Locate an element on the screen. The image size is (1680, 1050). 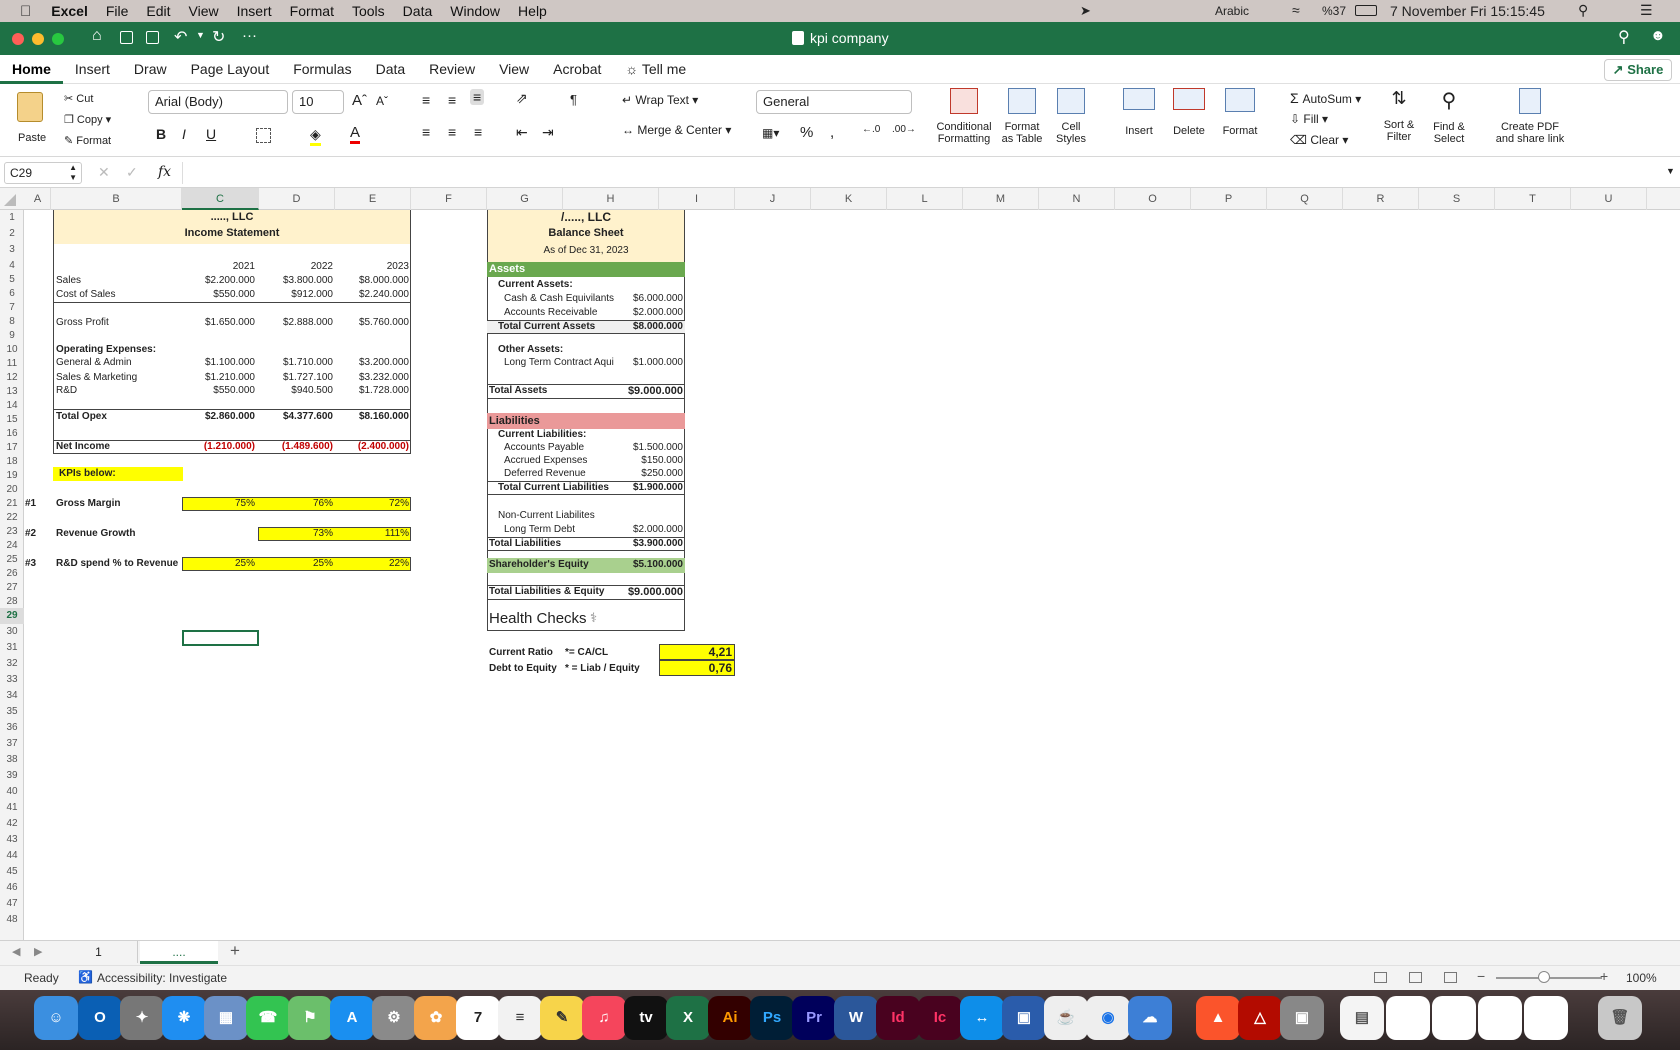
minimize-window-button is located at coordinates (38, 39).